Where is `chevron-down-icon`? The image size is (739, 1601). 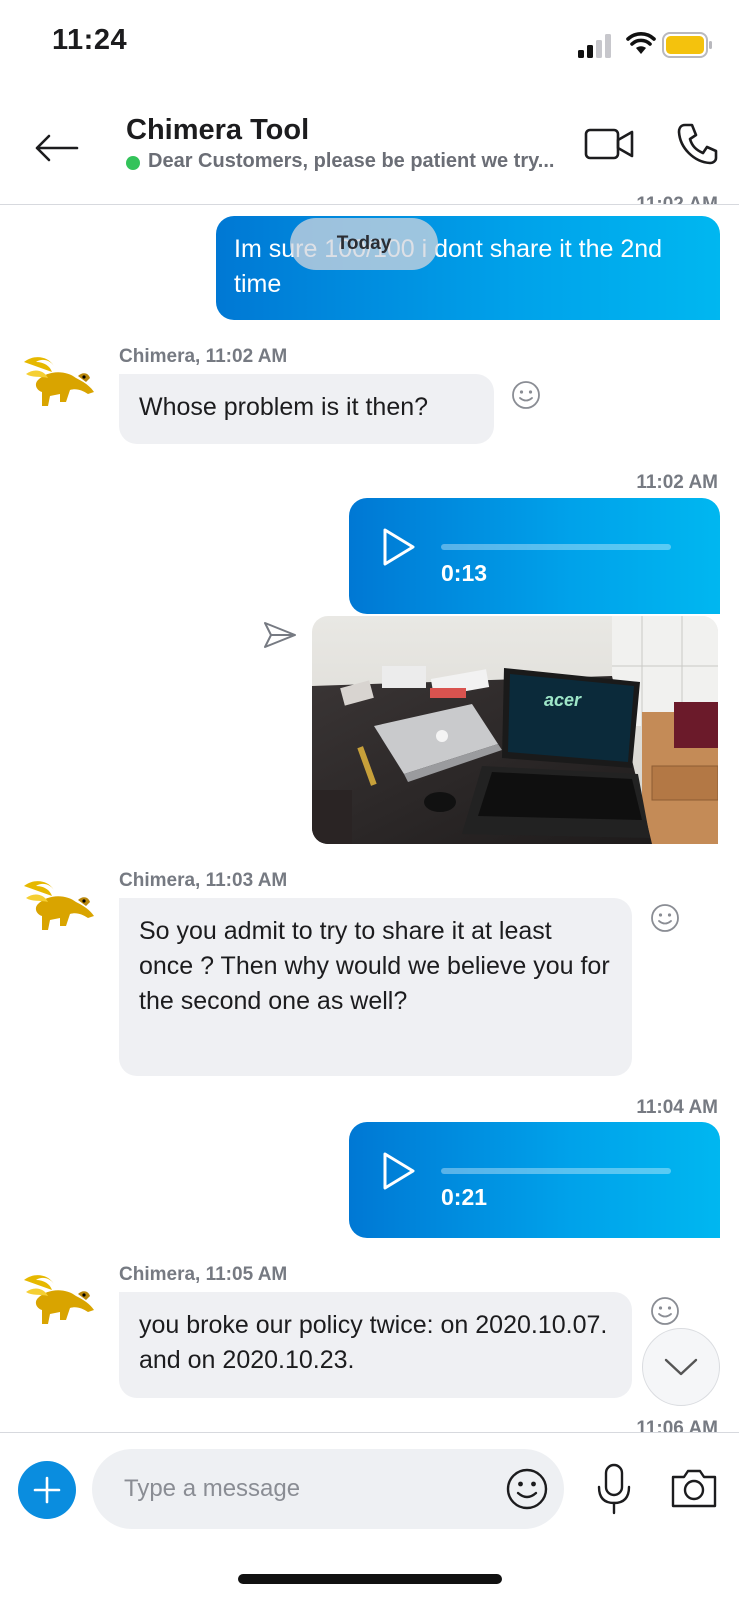 chevron-down-icon is located at coordinates (681, 1367).